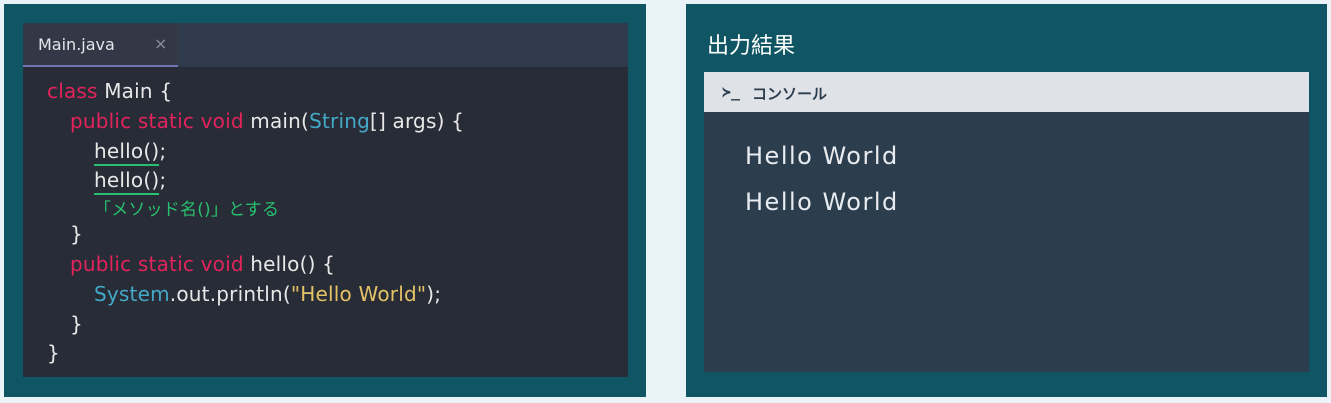 This screenshot has width=1331, height=403. Describe the element at coordinates (790, 94) in the screenshot. I see `console-label: コンソール` at that location.